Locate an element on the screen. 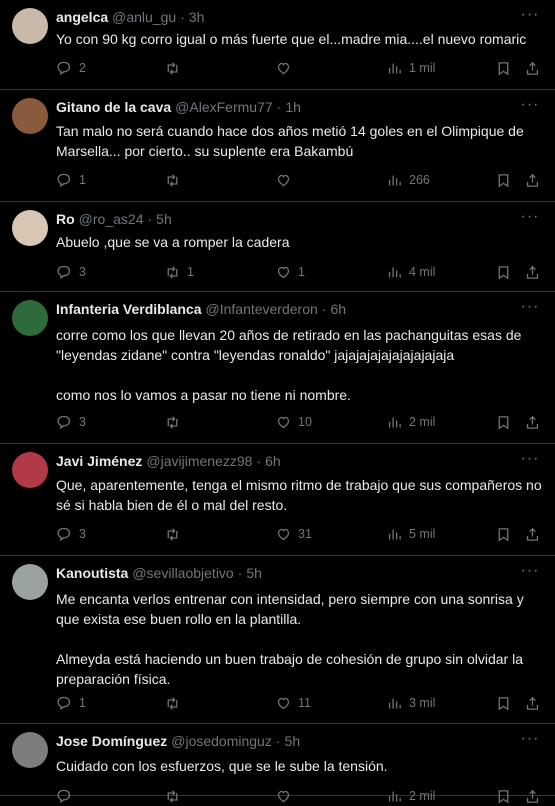  views-button: 4 mil is located at coordinates (410, 272).